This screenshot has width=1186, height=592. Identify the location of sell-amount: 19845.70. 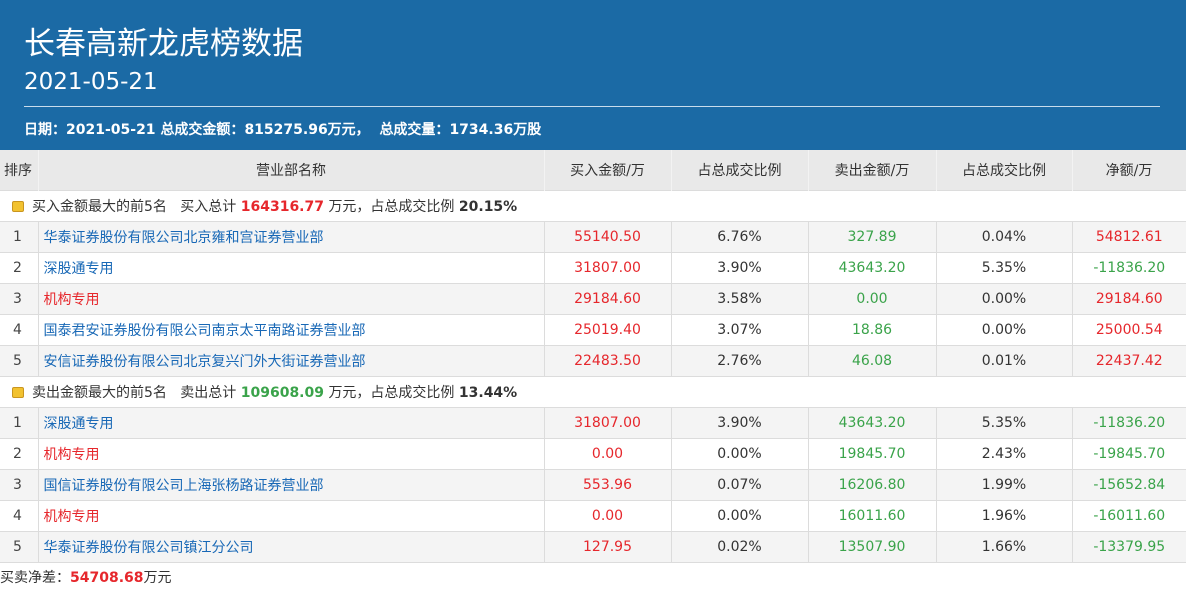
(872, 453).